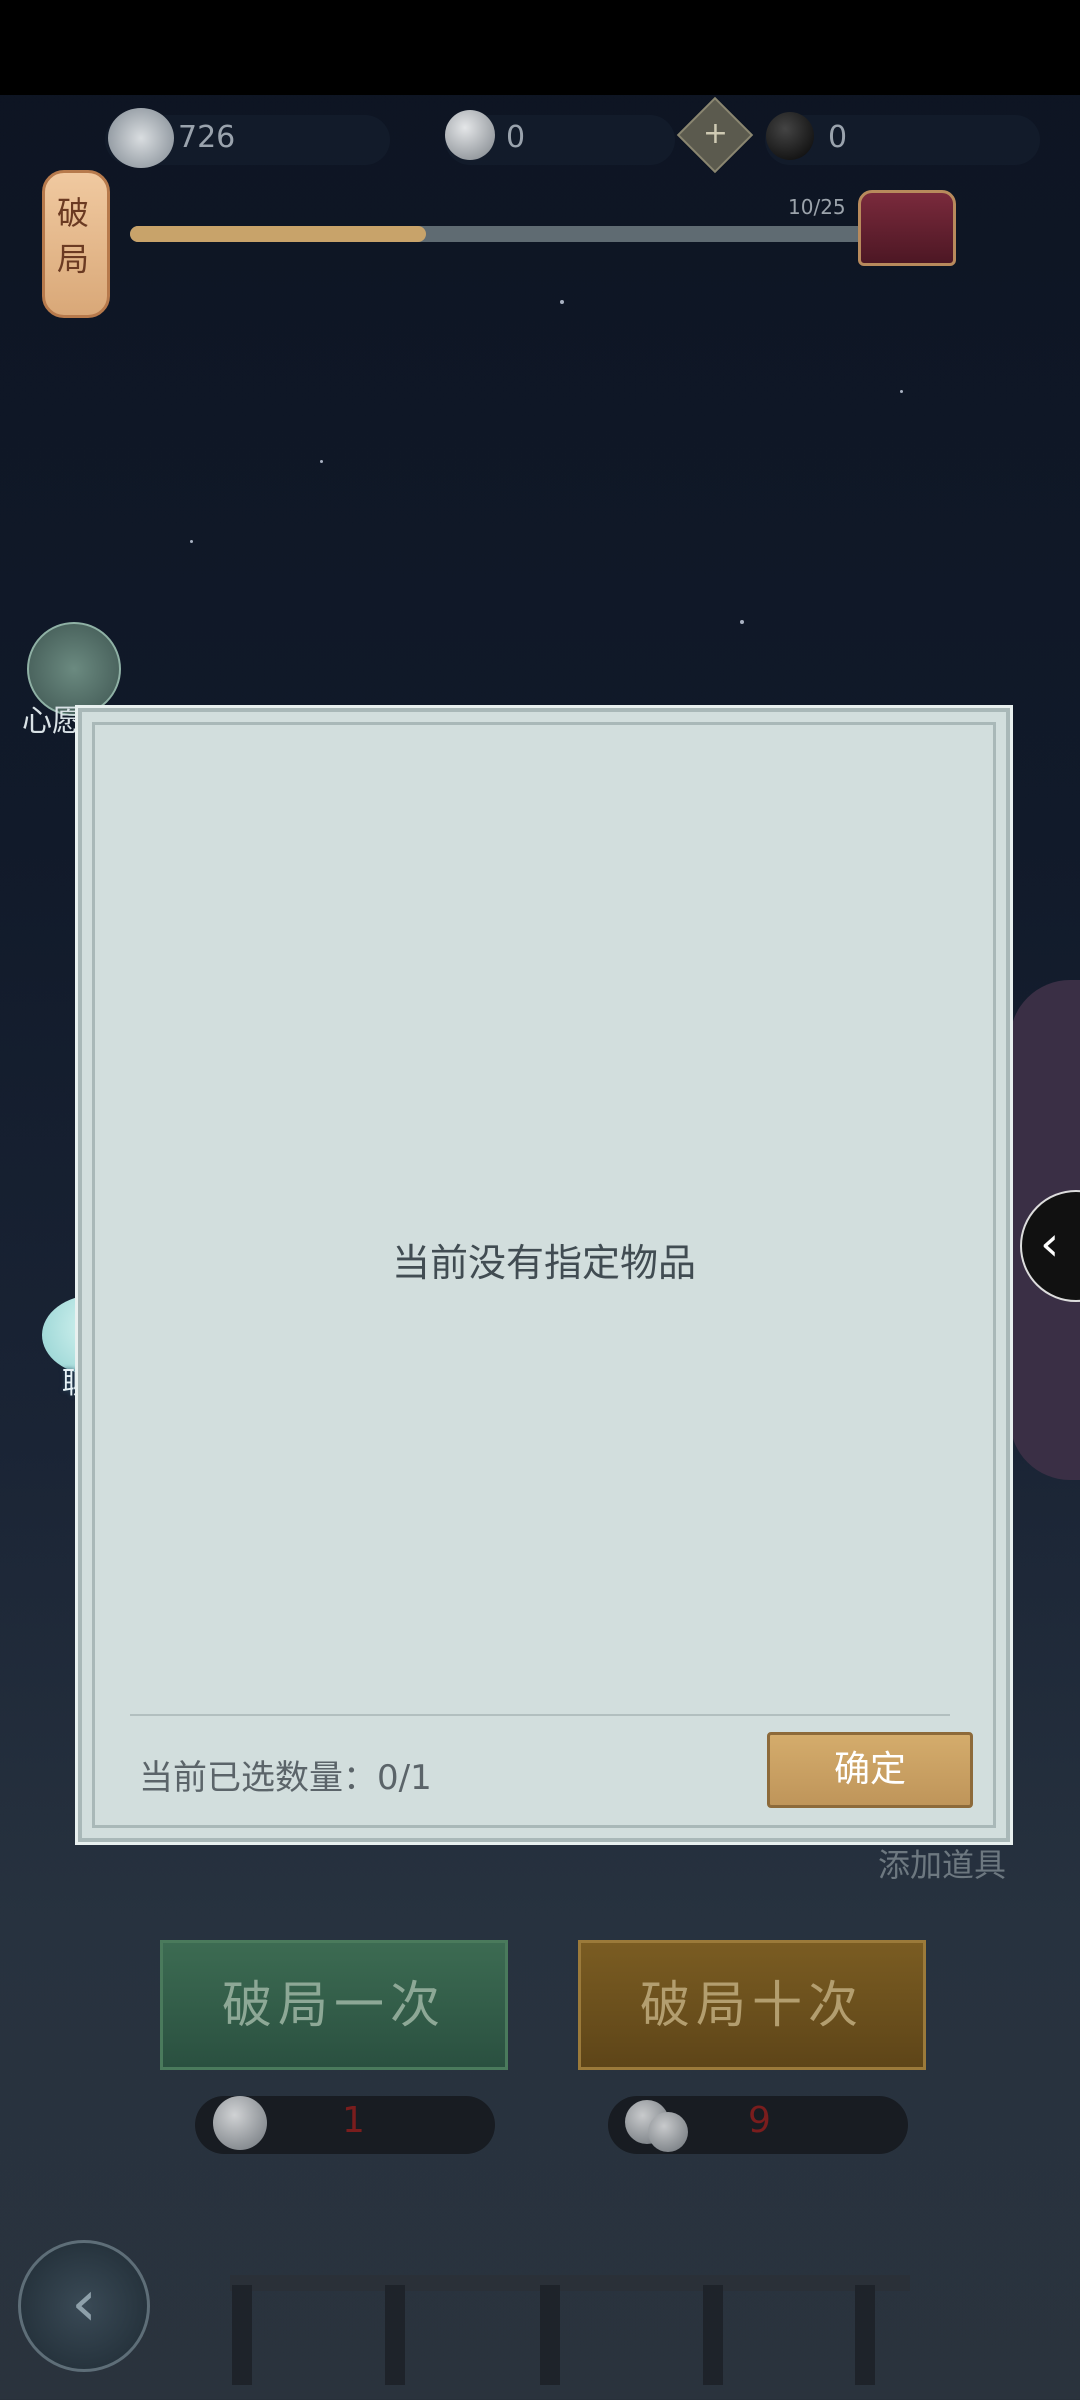 This screenshot has width=1080, height=2400. What do you see at coordinates (907, 228) in the screenshot?
I see `treasure-chest-icon` at bounding box center [907, 228].